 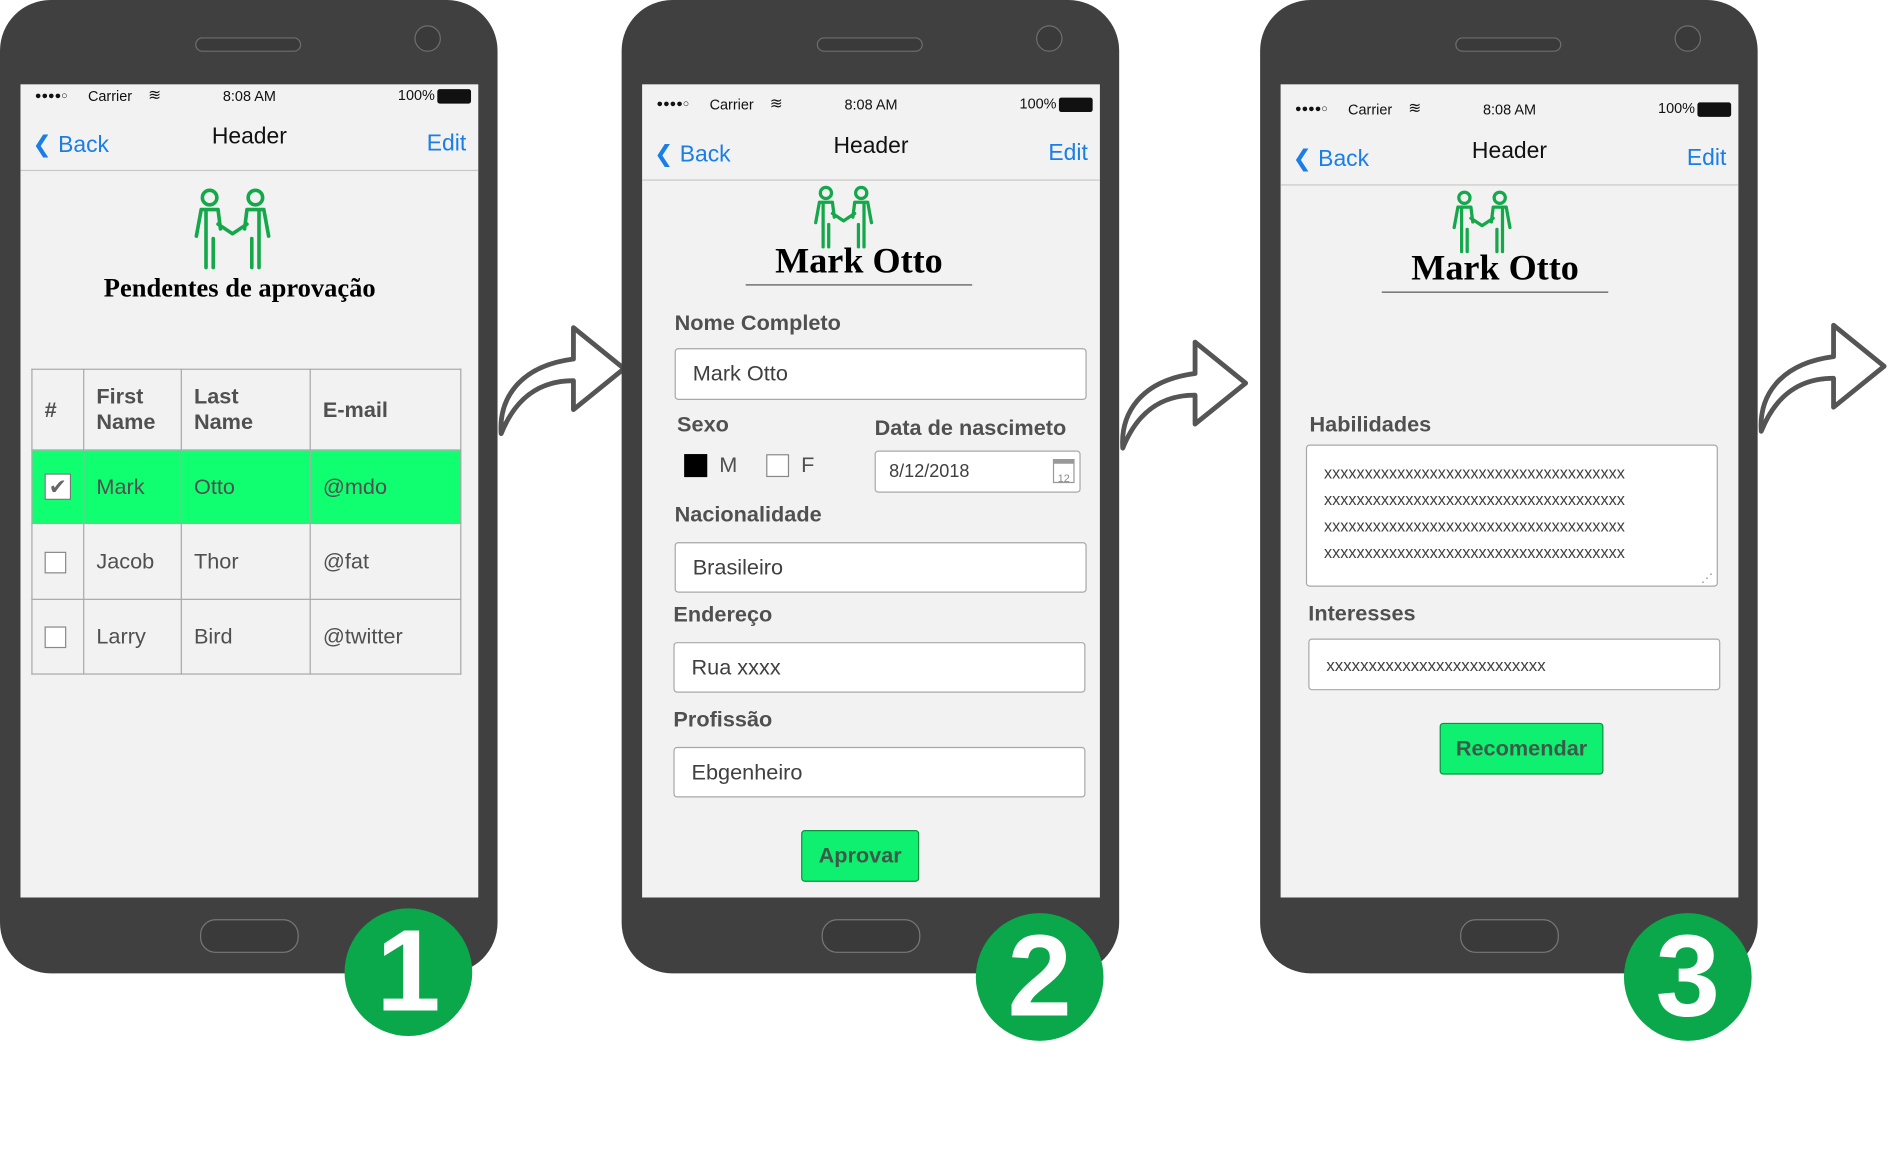 I want to click on sexo-f-option: F, so click(x=790, y=465).